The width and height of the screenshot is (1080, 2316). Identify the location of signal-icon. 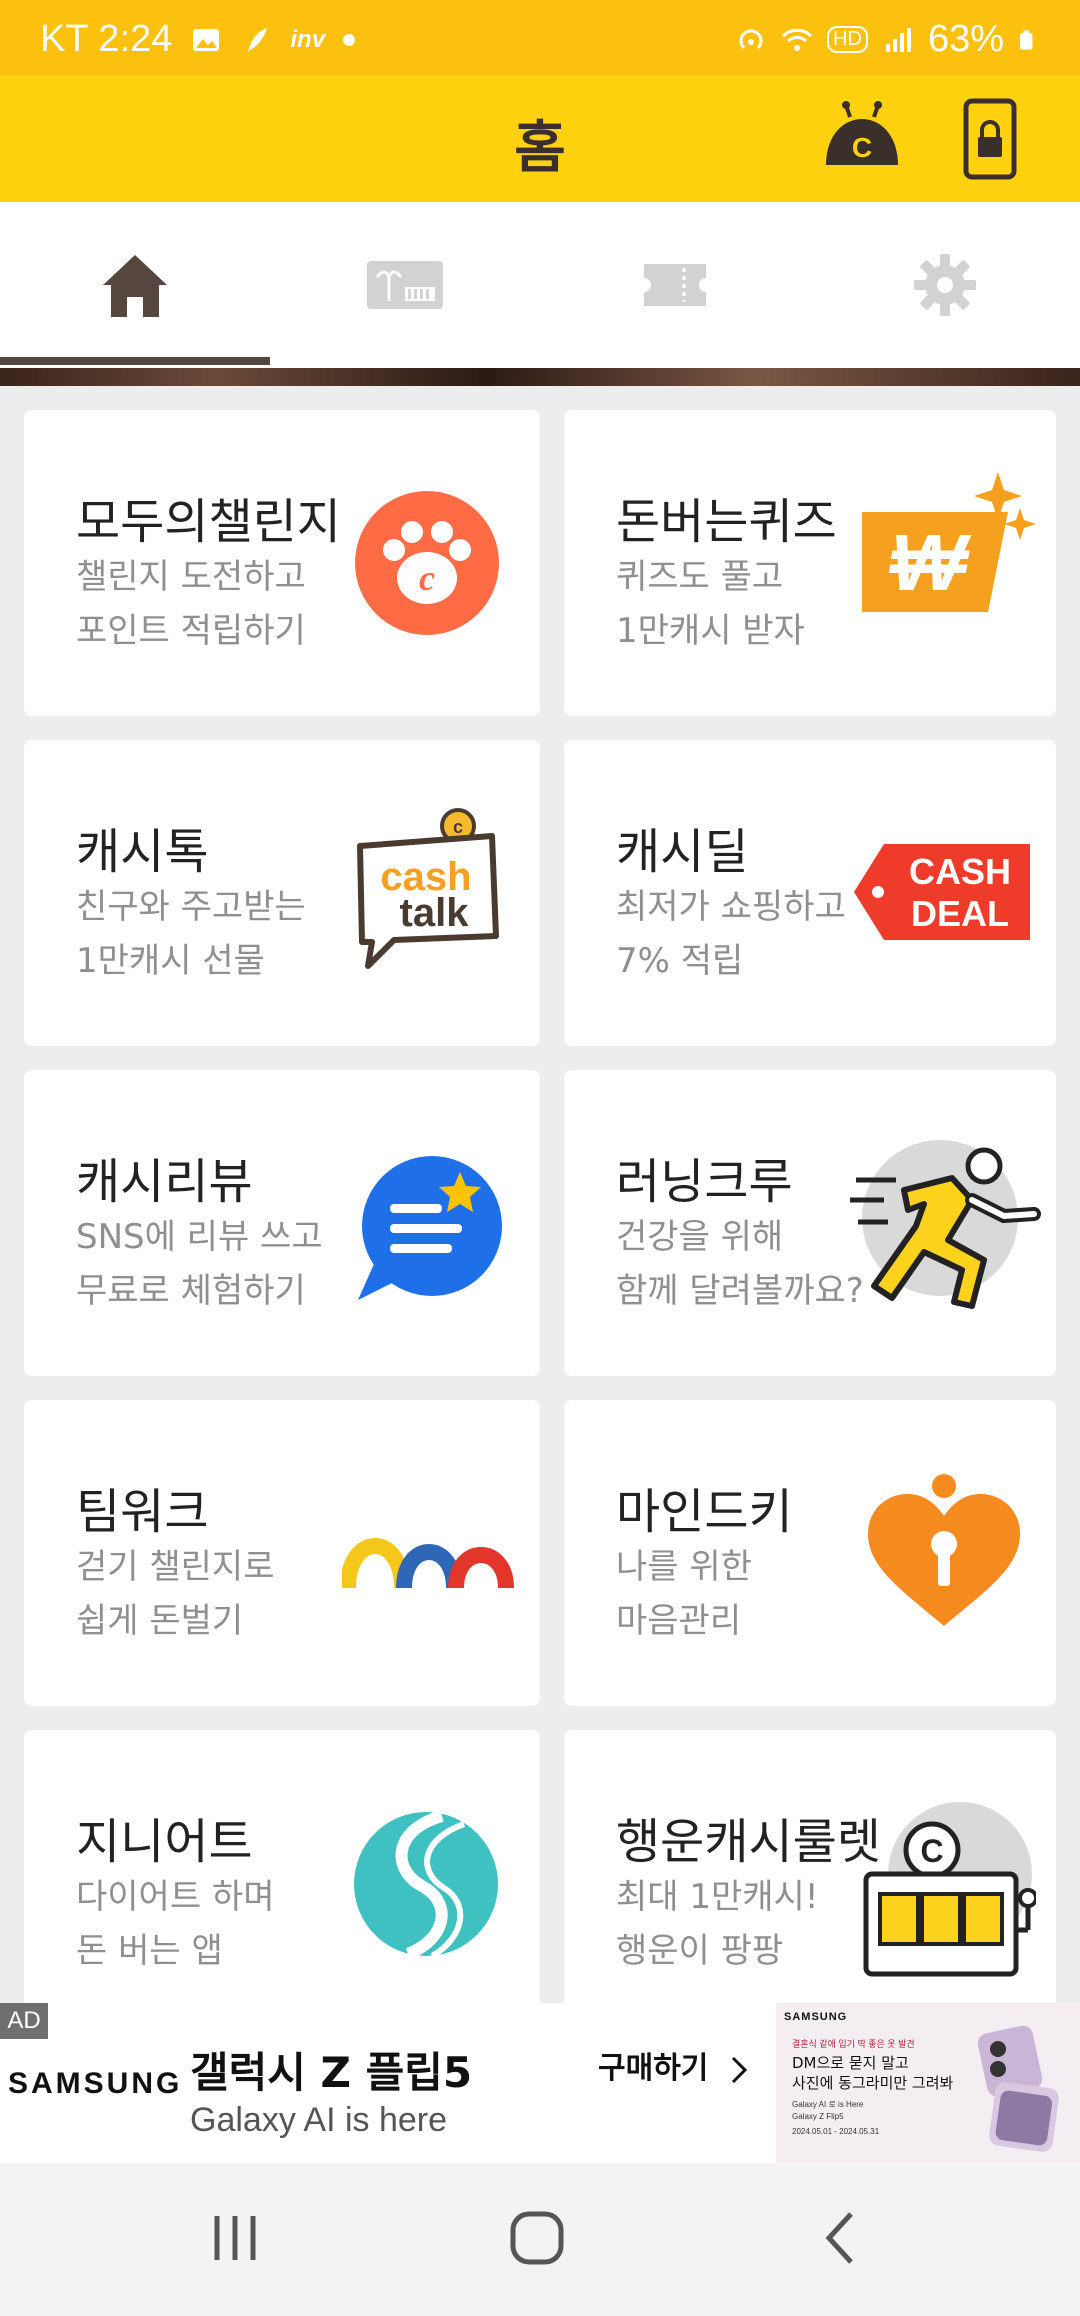
(898, 39).